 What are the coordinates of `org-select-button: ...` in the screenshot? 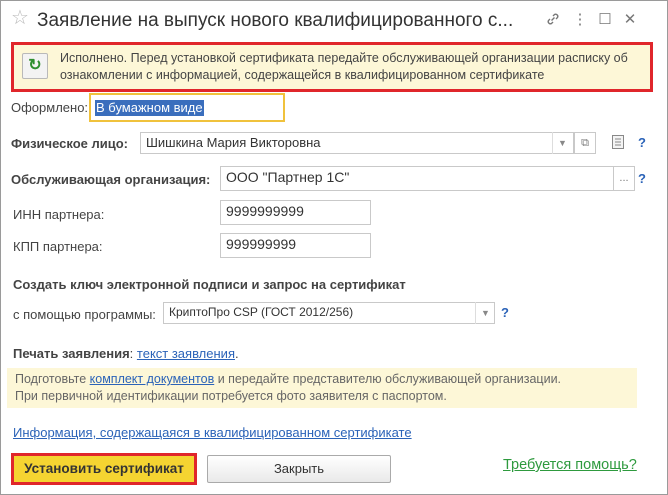 It's located at (624, 178).